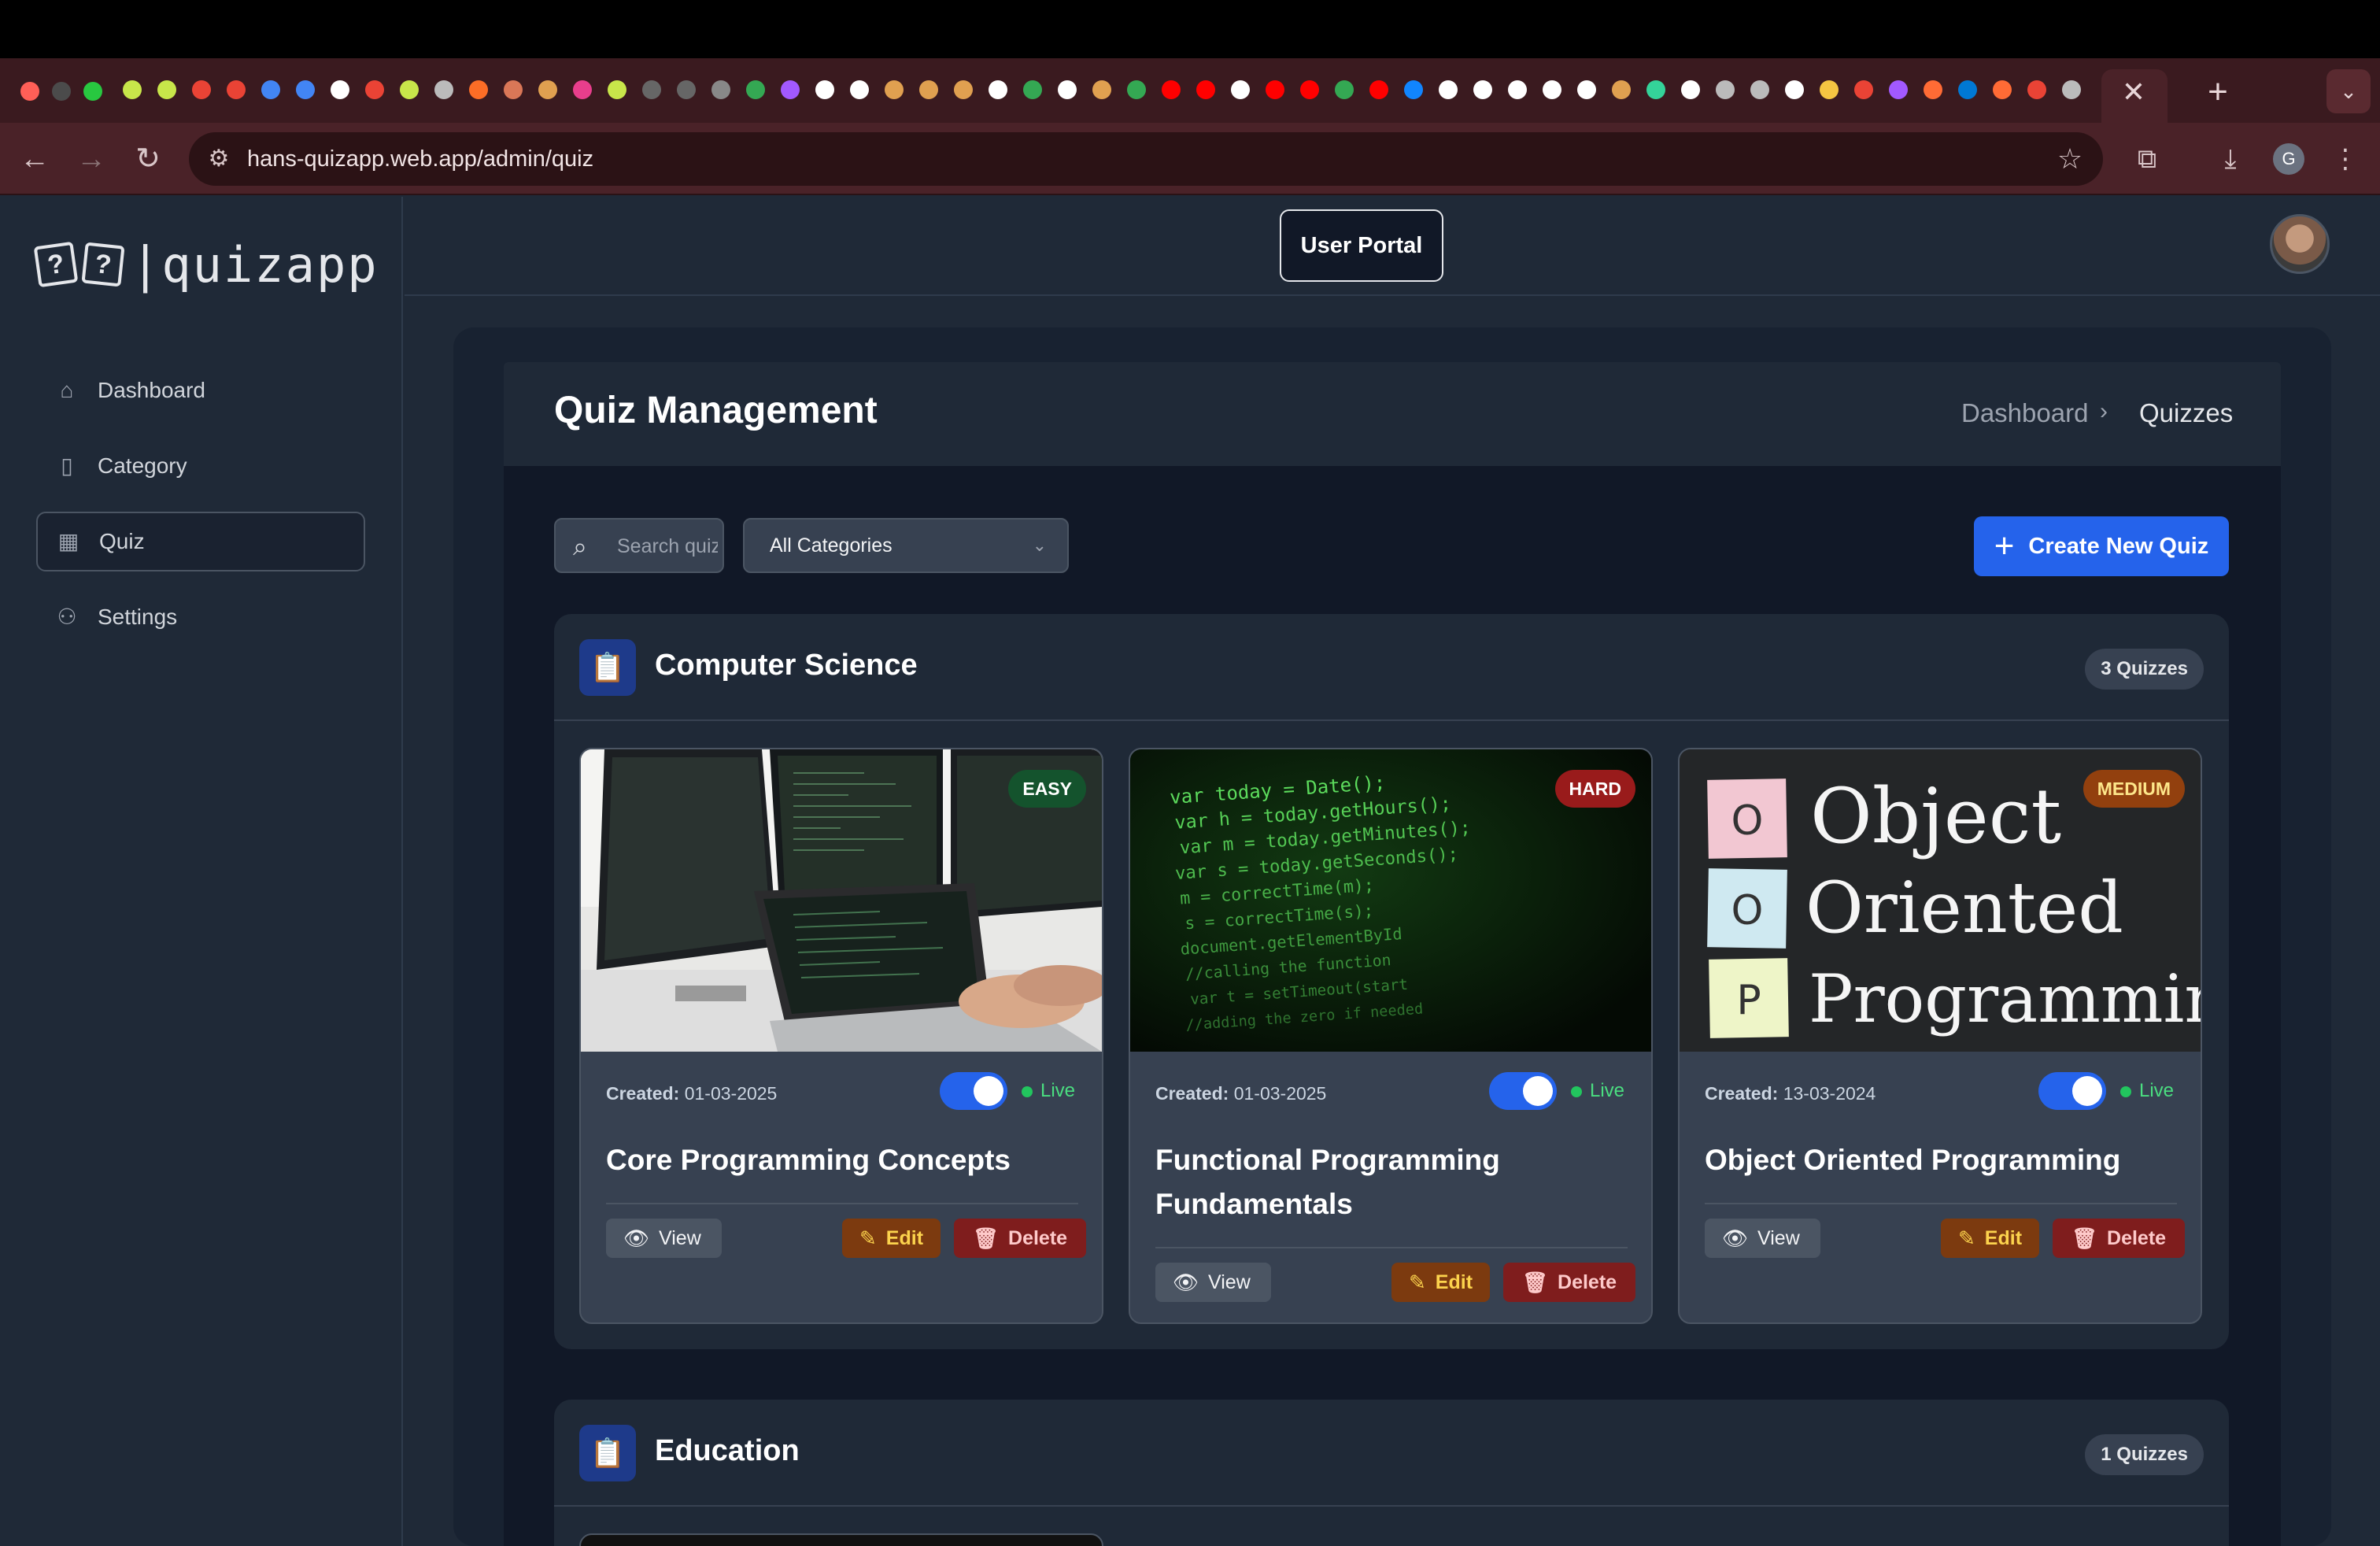 This screenshot has width=2380, height=1546. What do you see at coordinates (200, 542) in the screenshot?
I see `sidebar-item-quiz: ▦ Quiz` at bounding box center [200, 542].